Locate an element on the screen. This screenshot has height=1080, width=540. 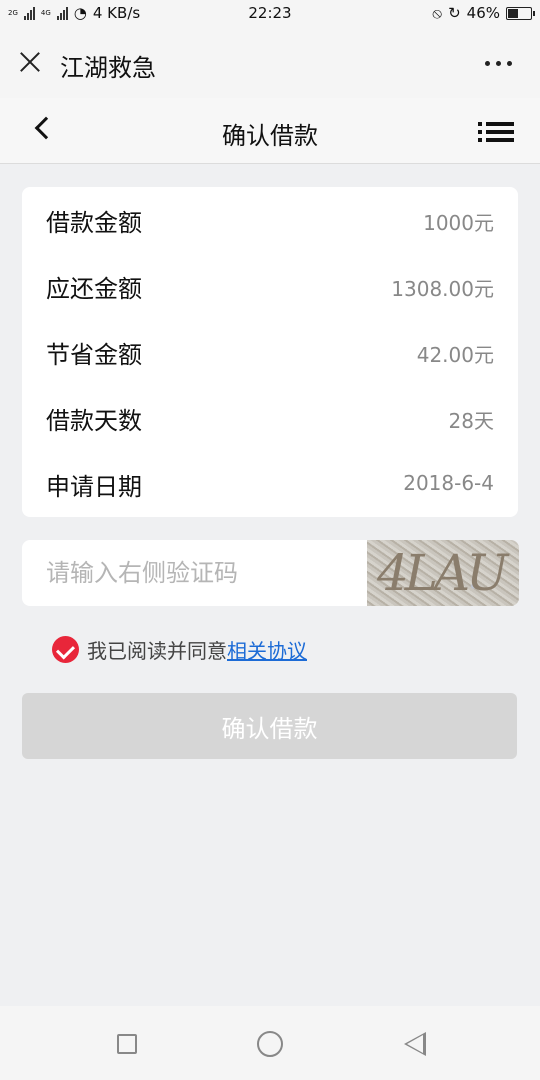
agreement-row: 我已阅读并同意 相关协议 is located at coordinates (179, 649).